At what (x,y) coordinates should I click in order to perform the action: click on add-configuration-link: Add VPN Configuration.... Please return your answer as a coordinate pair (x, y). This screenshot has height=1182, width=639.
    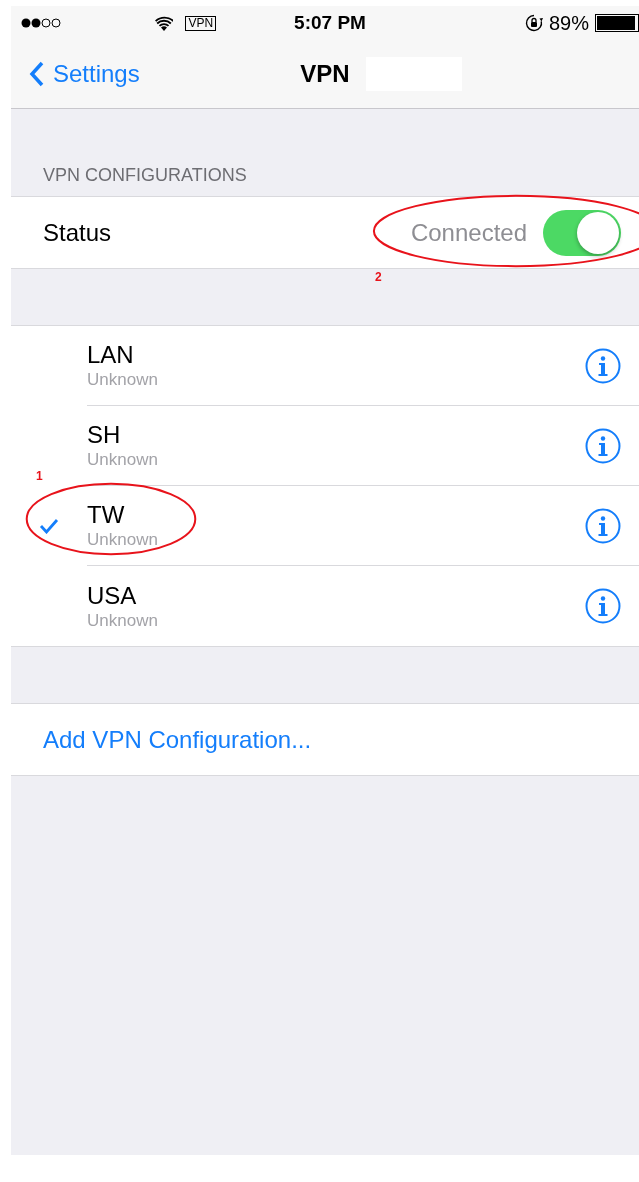
    Looking at the image, I should click on (177, 739).